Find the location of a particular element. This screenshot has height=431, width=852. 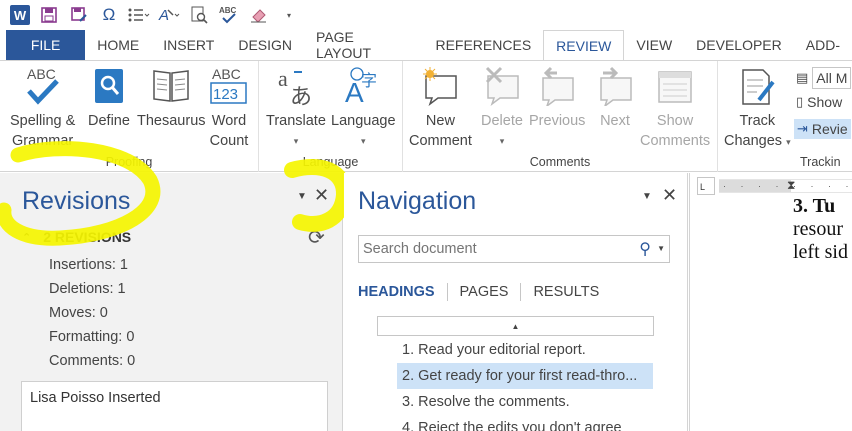

document-line: resour is located at coordinates (818, 229).